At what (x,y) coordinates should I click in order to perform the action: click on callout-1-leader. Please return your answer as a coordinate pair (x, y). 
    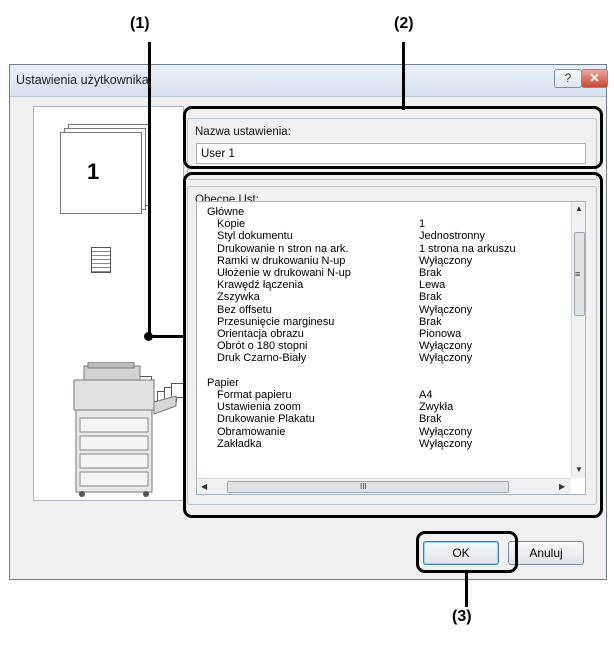
    Looking at the image, I should click on (149, 190).